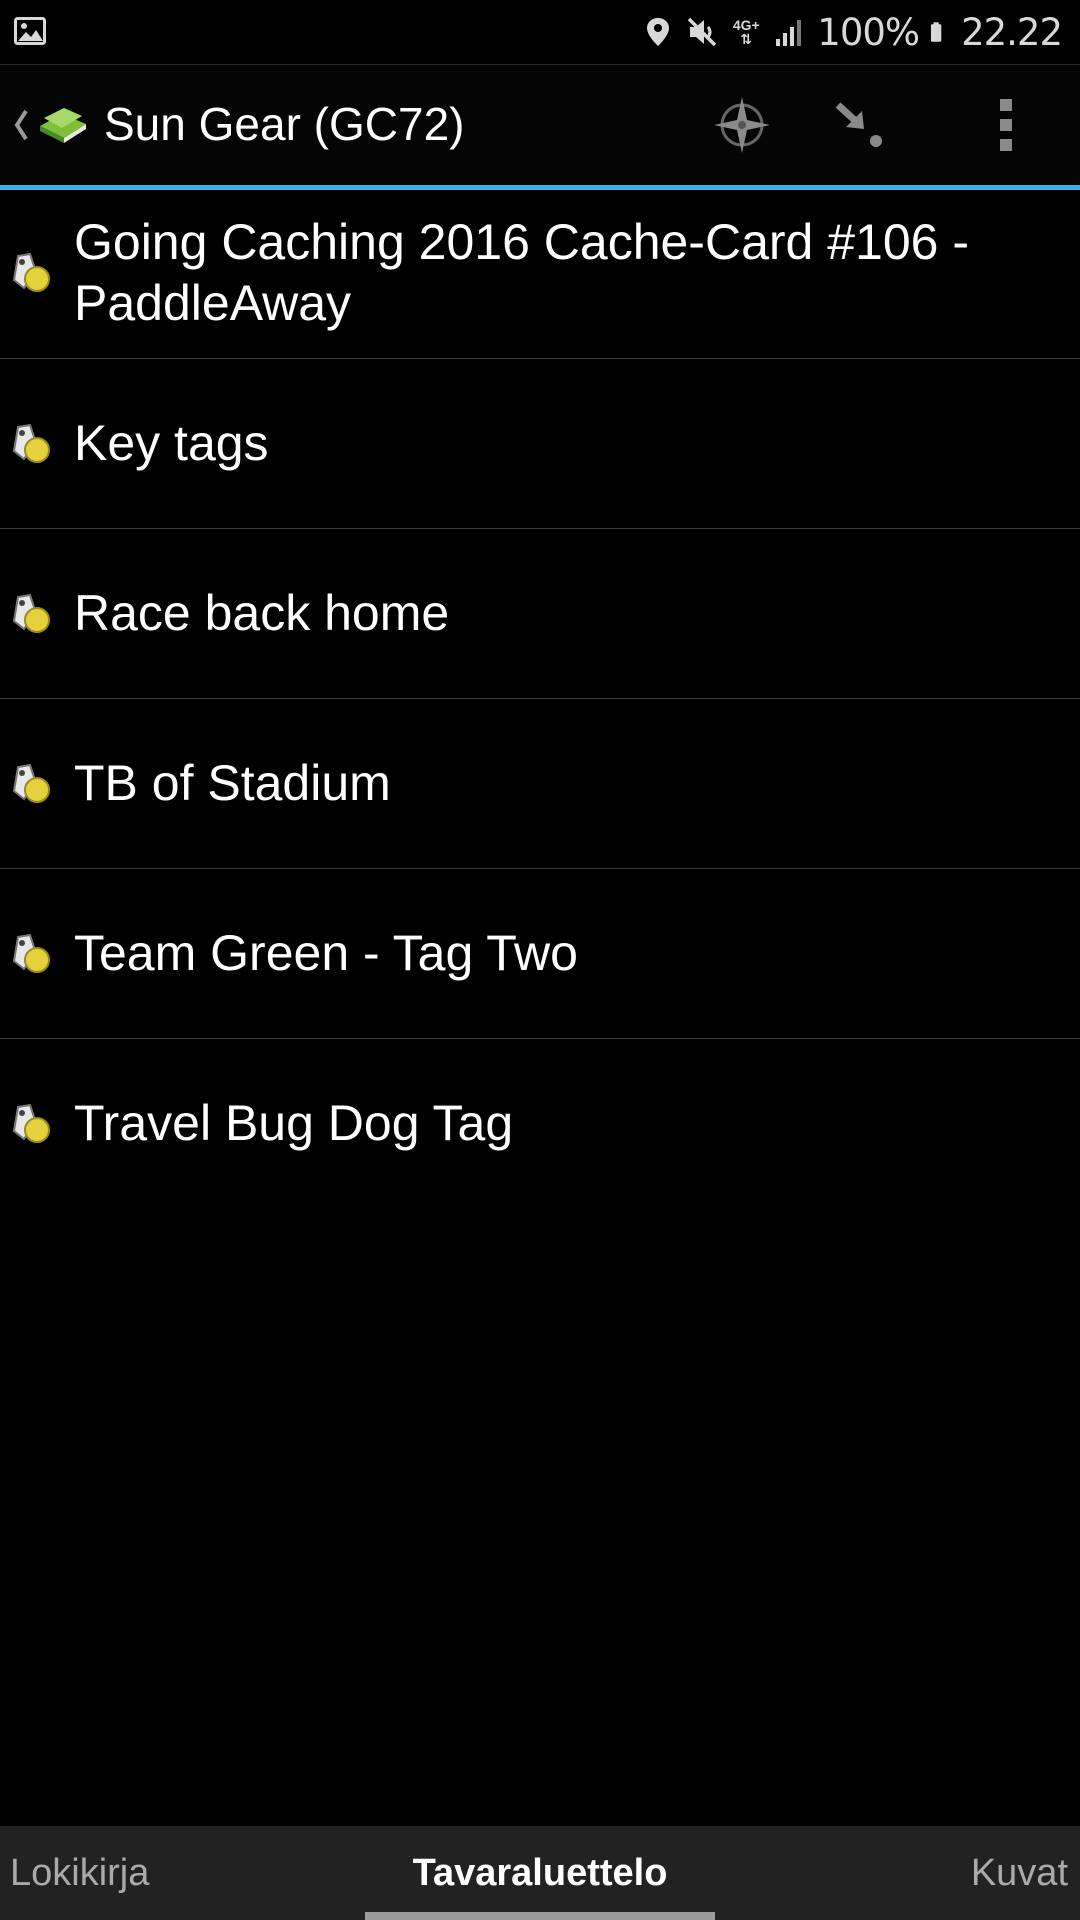 The width and height of the screenshot is (1080, 1920). Describe the element at coordinates (746, 32) in the screenshot. I see `network-4g-icon: 4G+ ⇅` at that location.